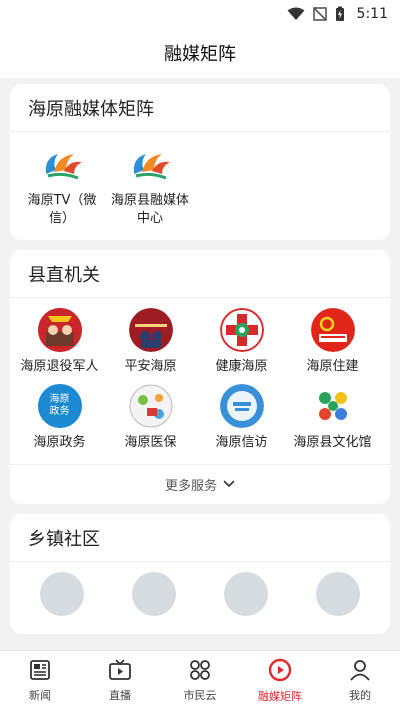 This screenshot has height=710, width=400. I want to click on county-item-culture: 海原县文化馆, so click(332, 418).